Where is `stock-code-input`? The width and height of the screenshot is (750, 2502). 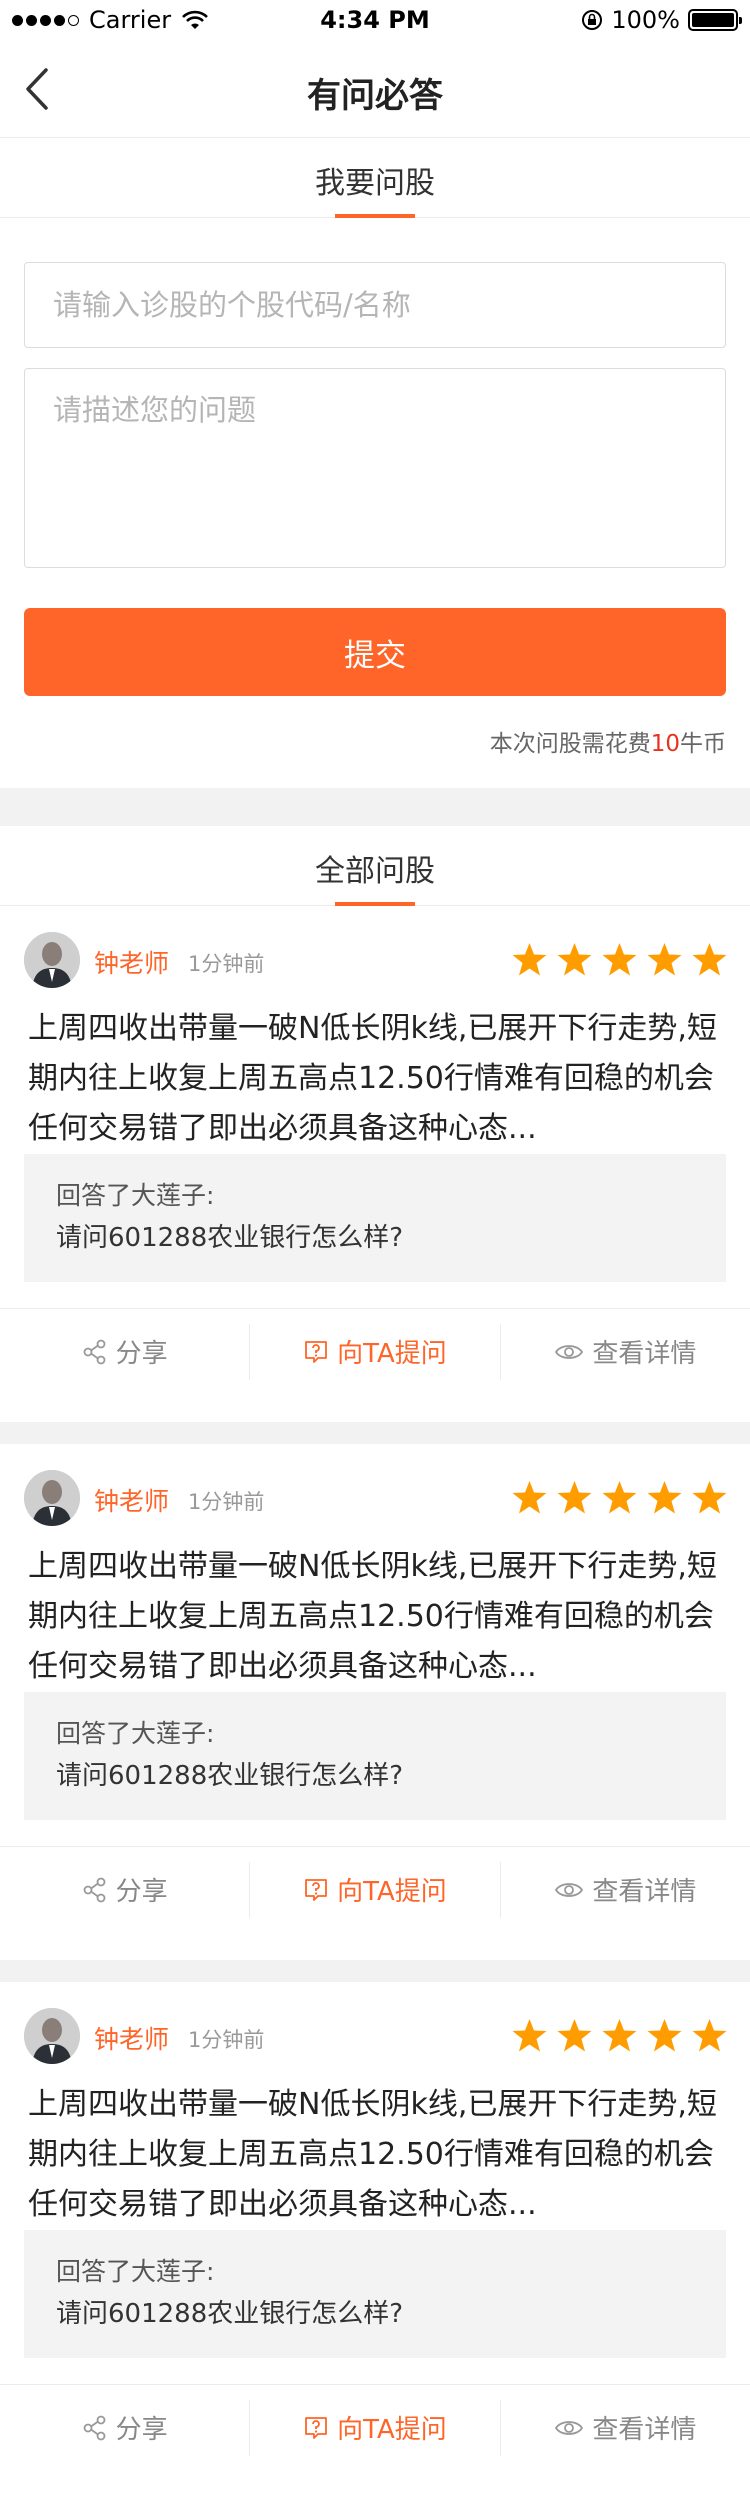 stock-code-input is located at coordinates (375, 305).